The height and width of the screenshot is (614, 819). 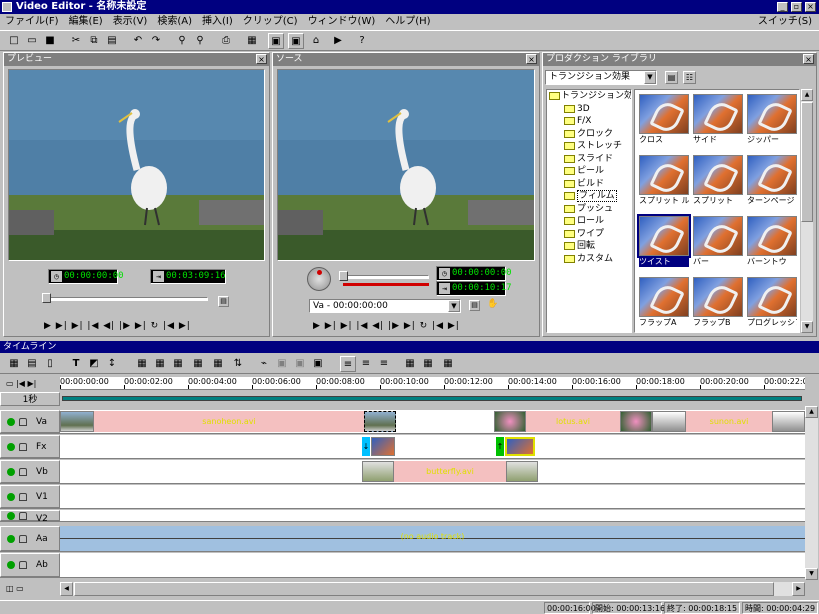 I want to click on timeline-zoom-slider, so click(x=432, y=399).